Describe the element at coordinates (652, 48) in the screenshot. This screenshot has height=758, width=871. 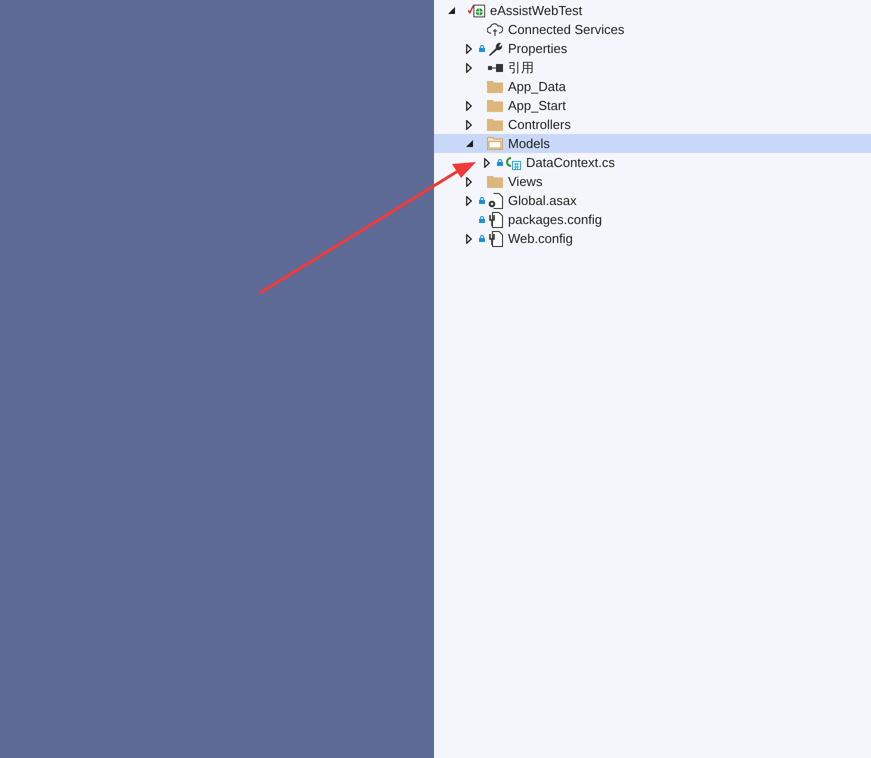
I see `tree-item: Properties` at that location.